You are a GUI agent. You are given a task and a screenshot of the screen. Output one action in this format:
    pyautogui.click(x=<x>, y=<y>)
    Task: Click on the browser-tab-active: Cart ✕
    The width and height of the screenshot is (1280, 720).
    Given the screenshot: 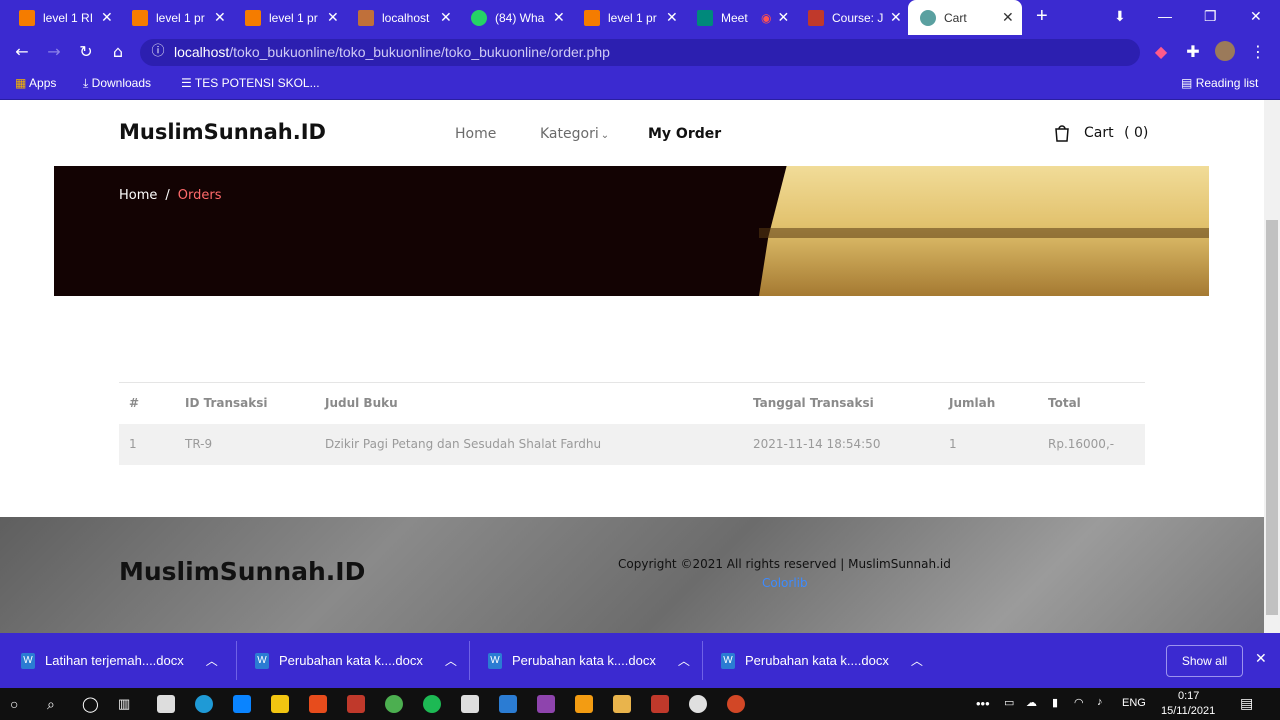 What is the action you would take?
    pyautogui.click(x=965, y=17)
    